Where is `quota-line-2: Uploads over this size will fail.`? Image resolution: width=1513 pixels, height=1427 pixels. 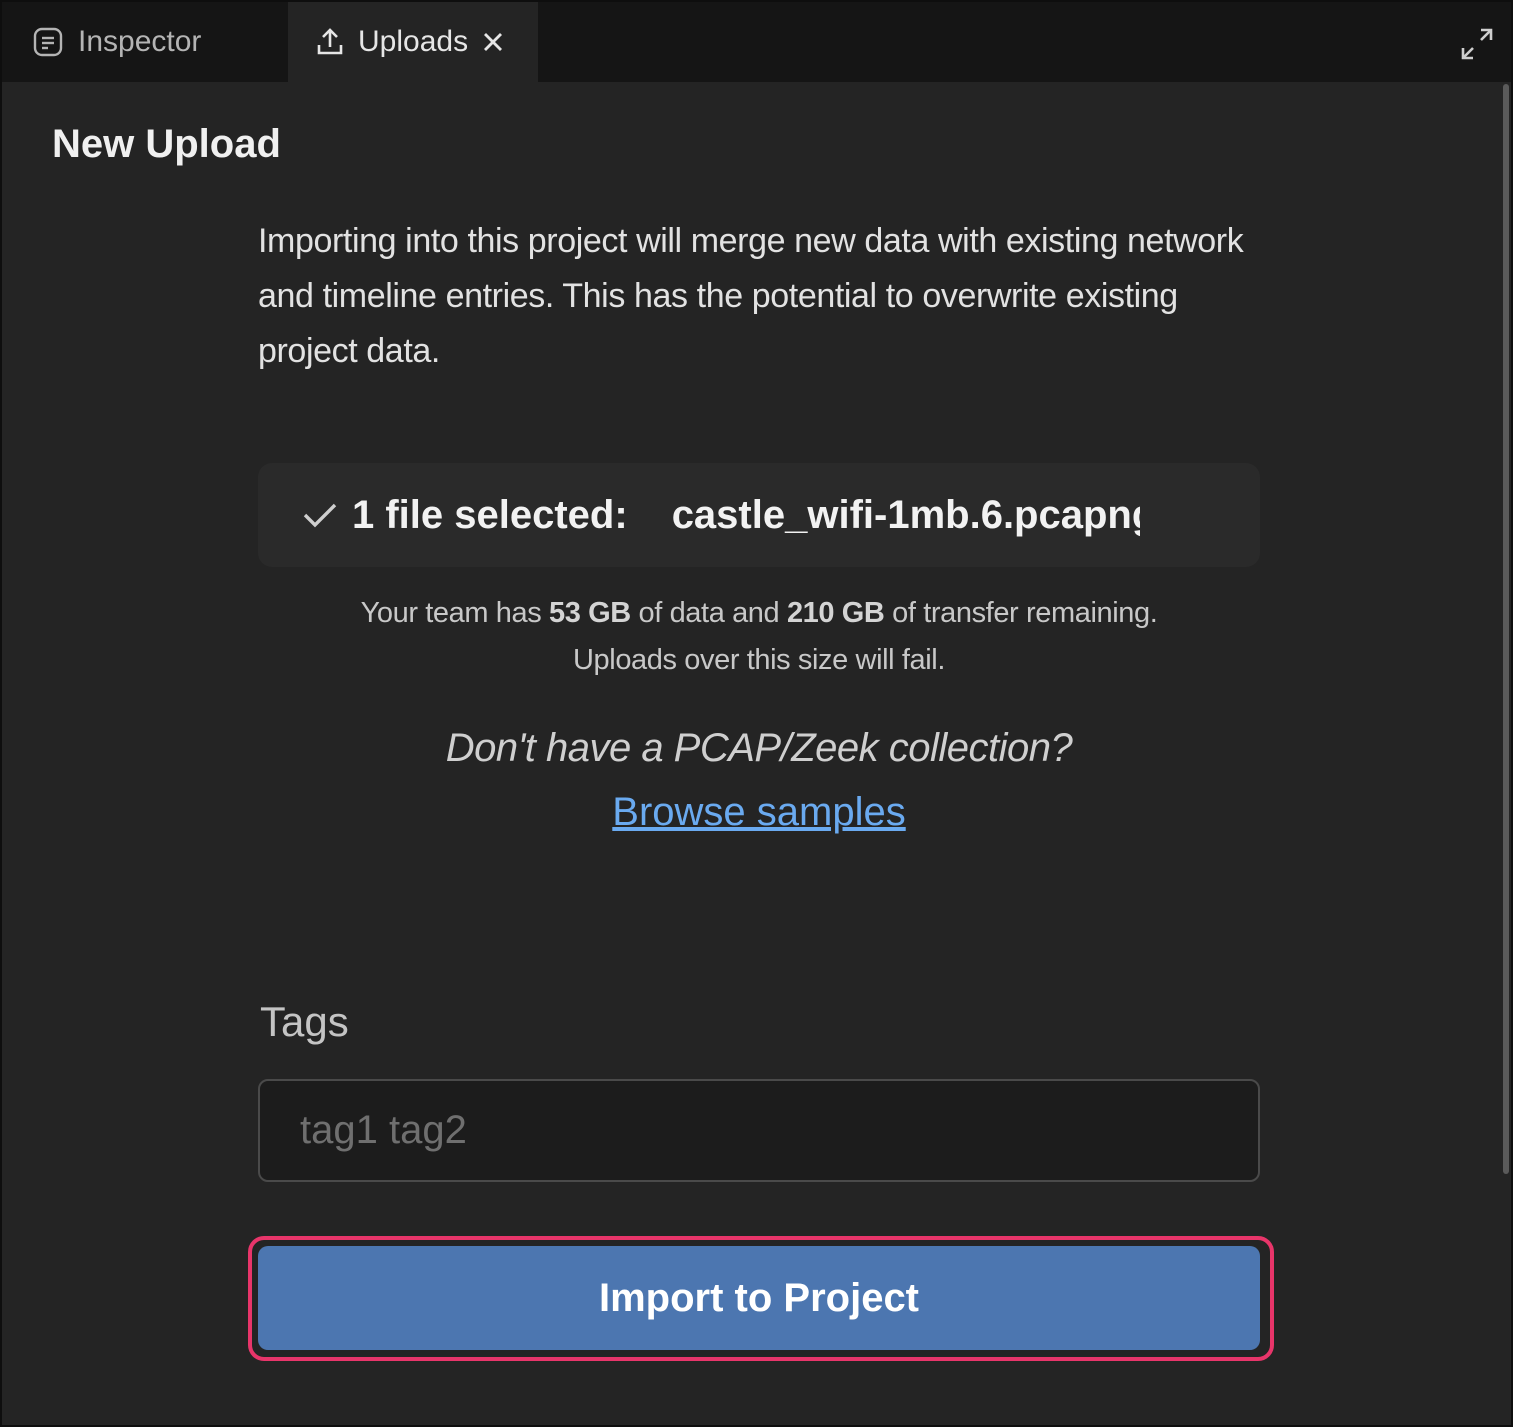
quota-line-2: Uploads over this size will fail. is located at coordinates (759, 660).